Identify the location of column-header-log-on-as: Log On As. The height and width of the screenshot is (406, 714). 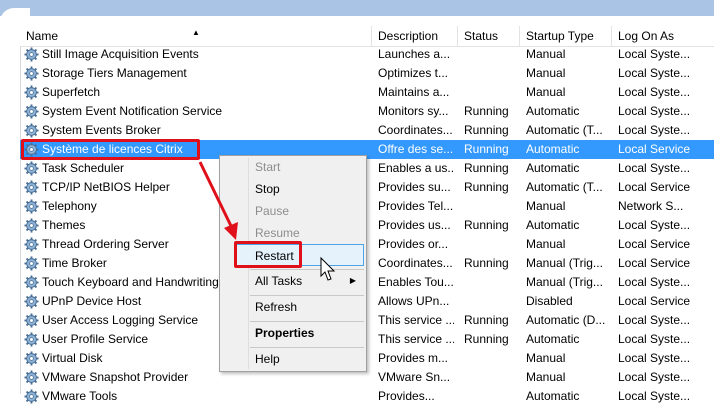
(663, 36).